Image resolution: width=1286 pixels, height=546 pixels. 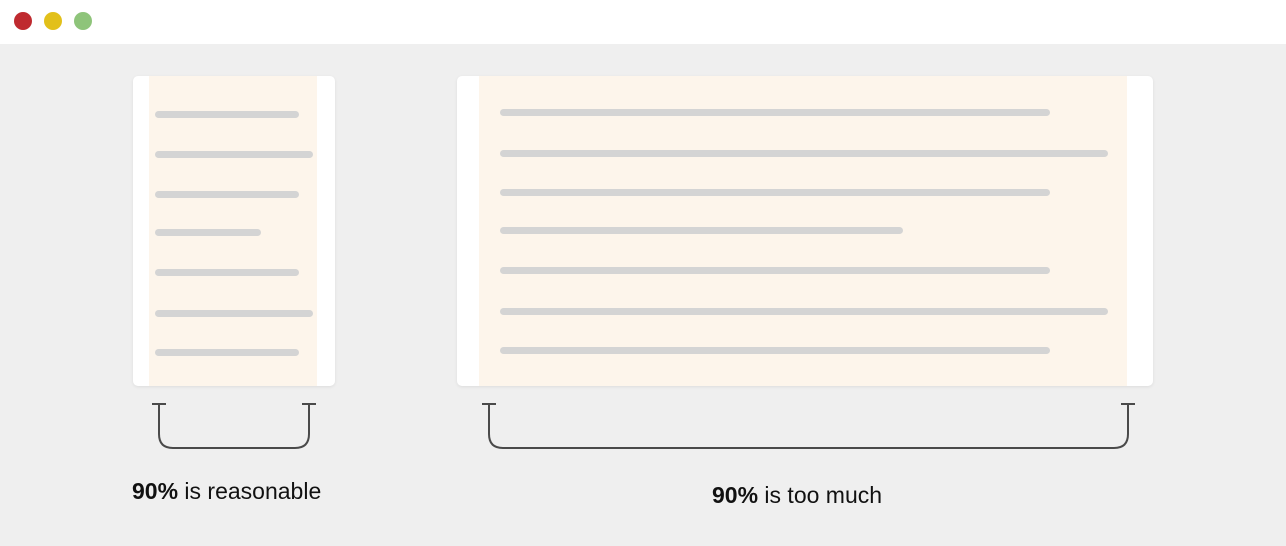 I want to click on close-window-button, so click(x=23, y=21).